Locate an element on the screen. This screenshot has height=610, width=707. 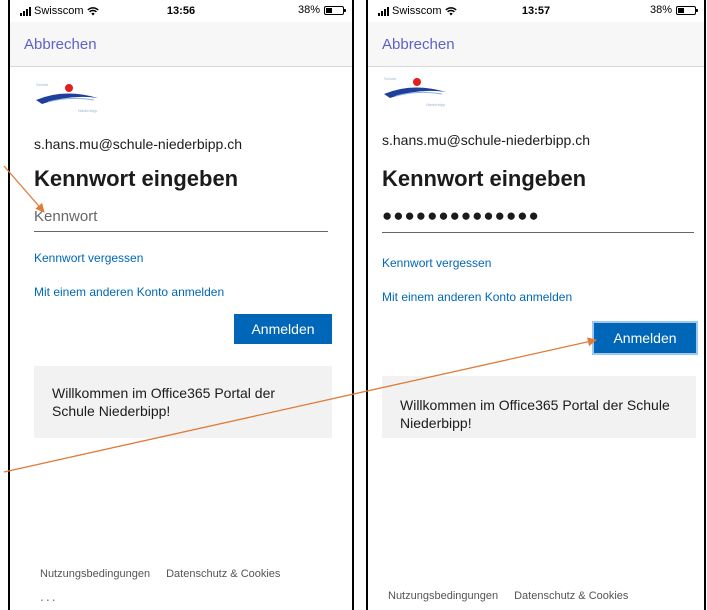
status-bar: Swisscom 13:56 38% is located at coordinates (181, 11).